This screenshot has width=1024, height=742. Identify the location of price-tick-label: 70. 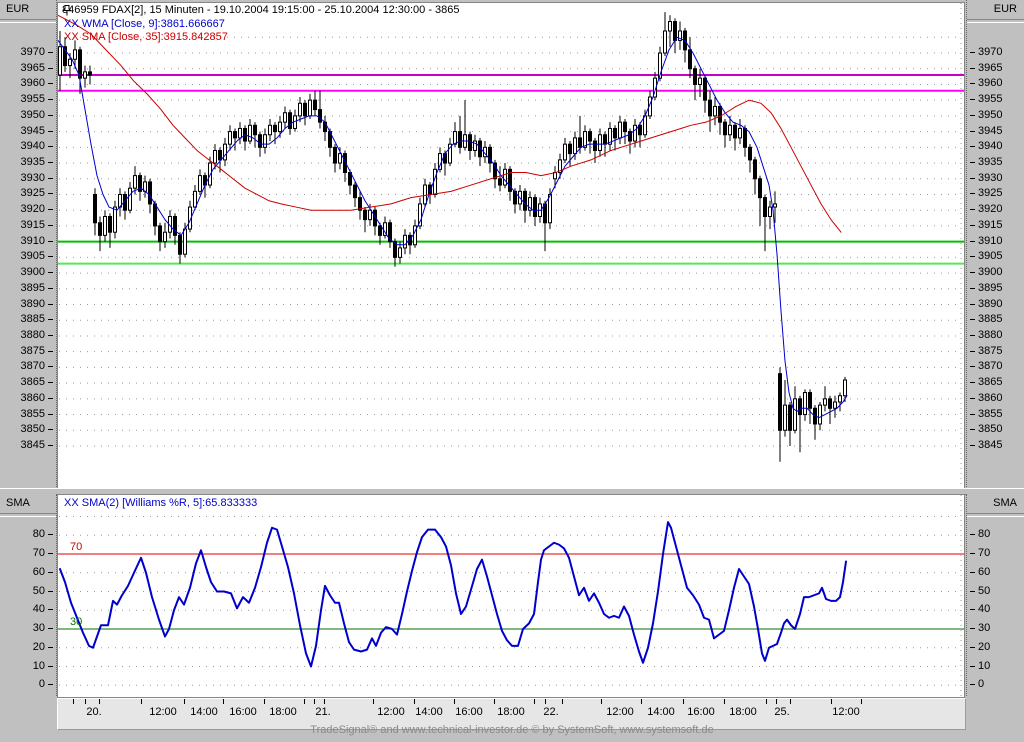
(984, 553).